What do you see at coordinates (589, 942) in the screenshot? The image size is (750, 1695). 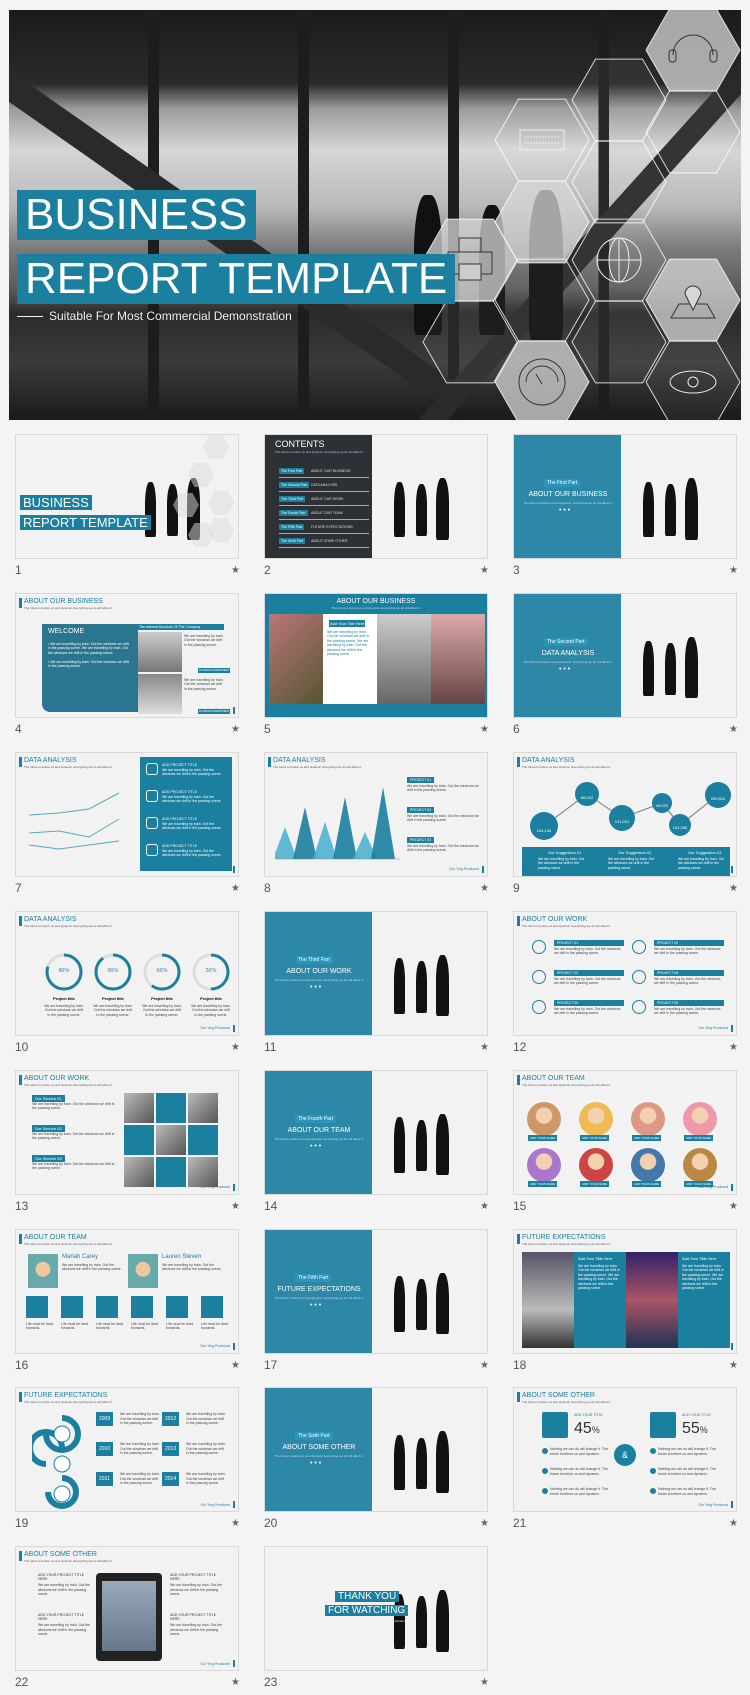 I see `project-label: PROJECT 01` at bounding box center [589, 942].